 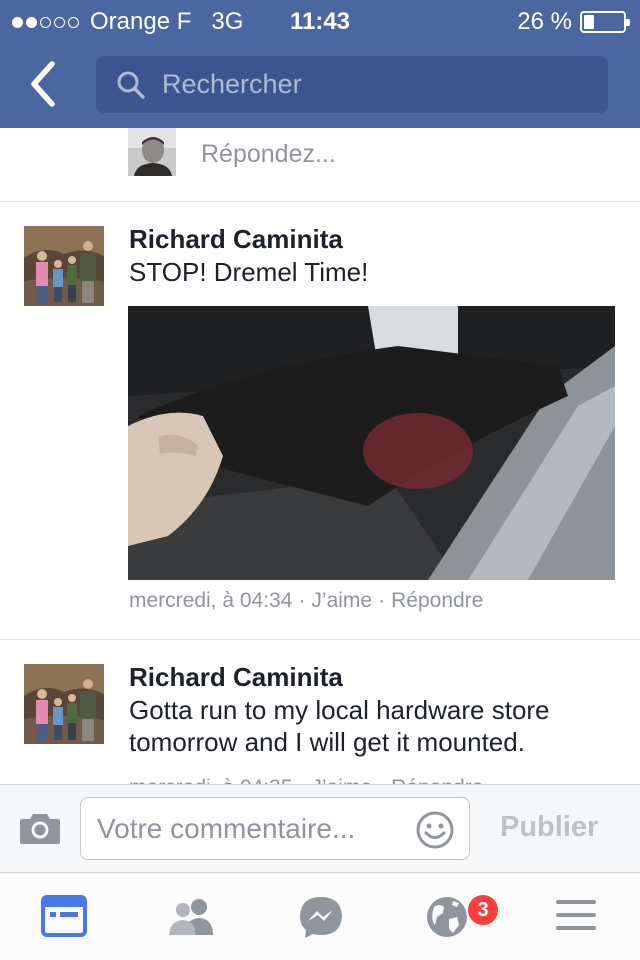 I want to click on friends-icon, so click(x=191, y=917).